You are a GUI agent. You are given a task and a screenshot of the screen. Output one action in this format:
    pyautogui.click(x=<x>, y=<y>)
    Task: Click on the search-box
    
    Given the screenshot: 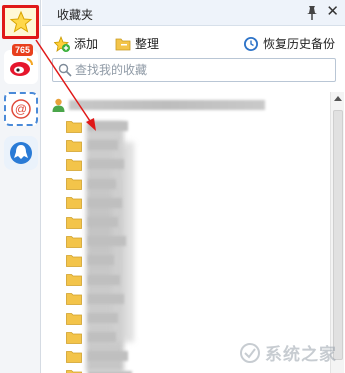 What is the action you would take?
    pyautogui.click(x=194, y=70)
    